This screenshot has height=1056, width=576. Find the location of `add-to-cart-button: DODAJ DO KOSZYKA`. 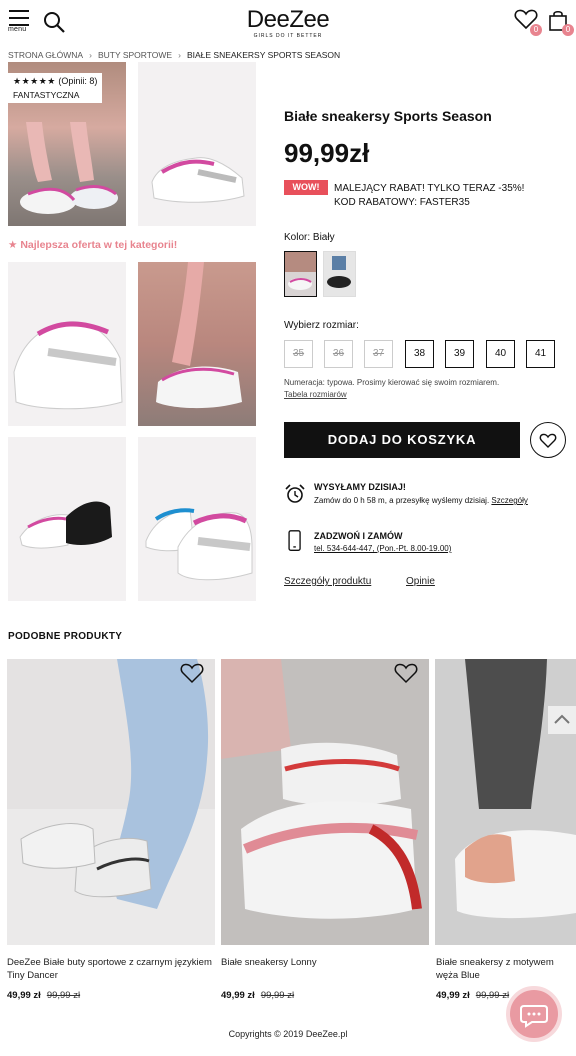

add-to-cart-button: DODAJ DO KOSZYKA is located at coordinates (402, 440).